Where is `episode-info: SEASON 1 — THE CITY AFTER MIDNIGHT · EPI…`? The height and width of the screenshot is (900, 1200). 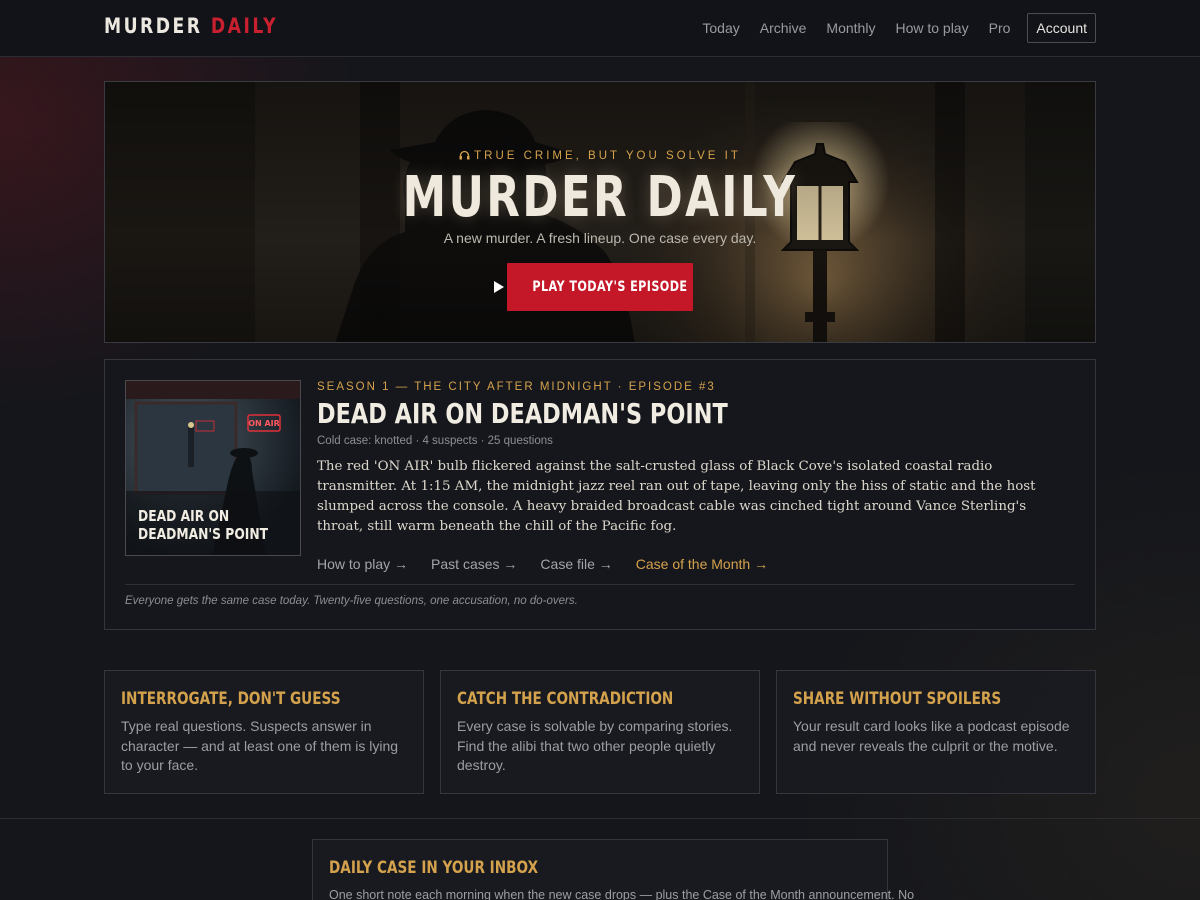
episode-info: SEASON 1 — THE CITY AFTER MIDNIGHT · EPI… is located at coordinates (697, 476).